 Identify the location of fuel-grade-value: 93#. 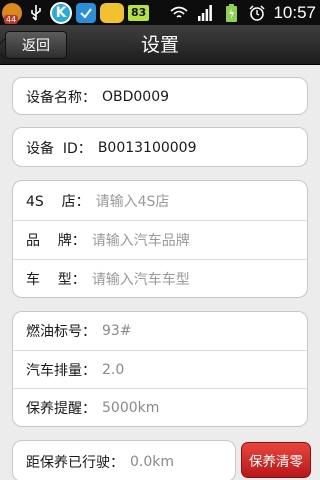
(117, 331).